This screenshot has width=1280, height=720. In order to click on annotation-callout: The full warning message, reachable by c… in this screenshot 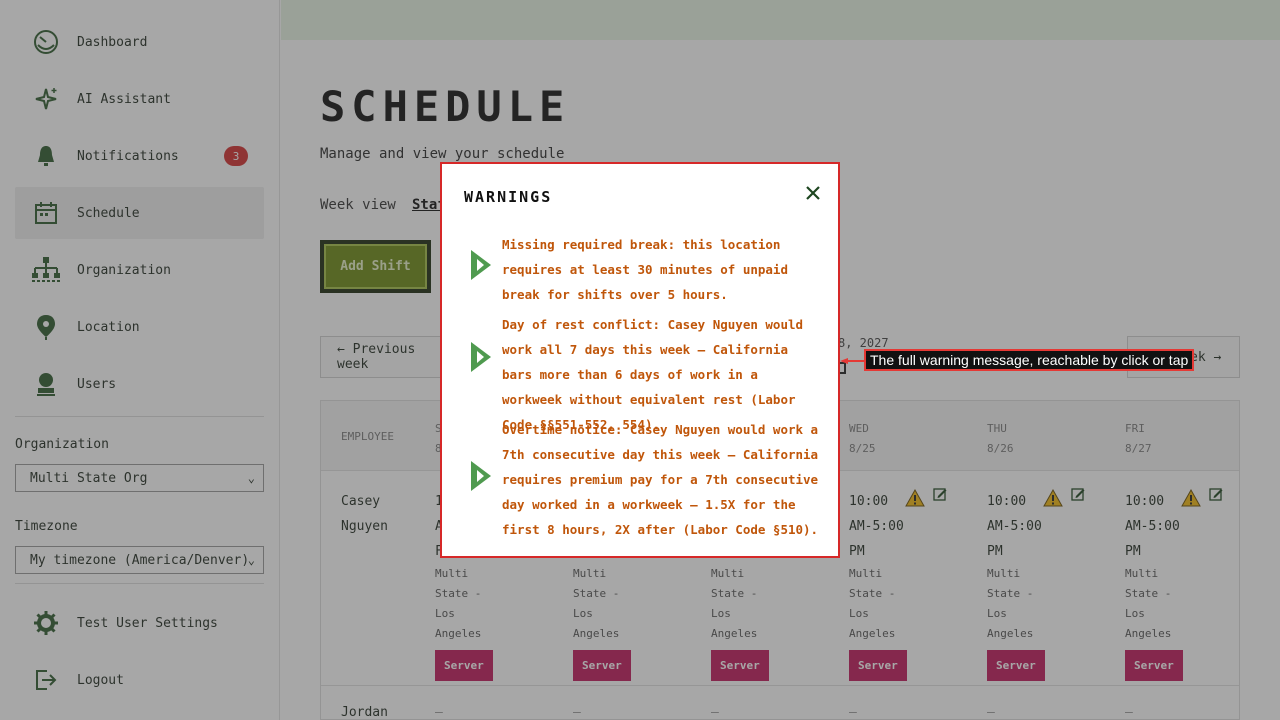, I will do `click(1029, 360)`.